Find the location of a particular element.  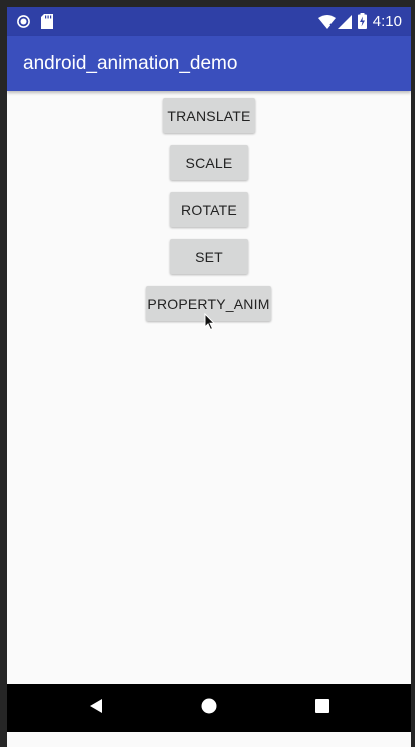

home-icon is located at coordinates (209, 708).